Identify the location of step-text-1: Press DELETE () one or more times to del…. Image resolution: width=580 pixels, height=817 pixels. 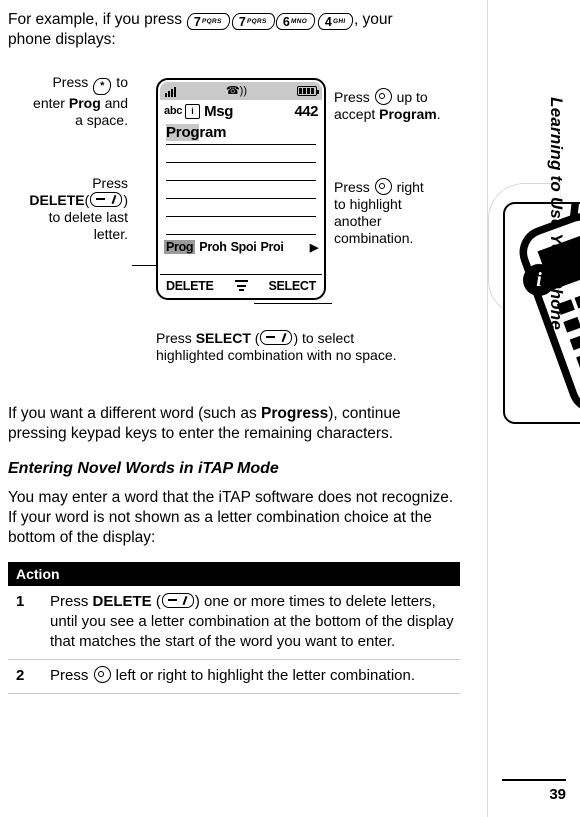
(252, 623).